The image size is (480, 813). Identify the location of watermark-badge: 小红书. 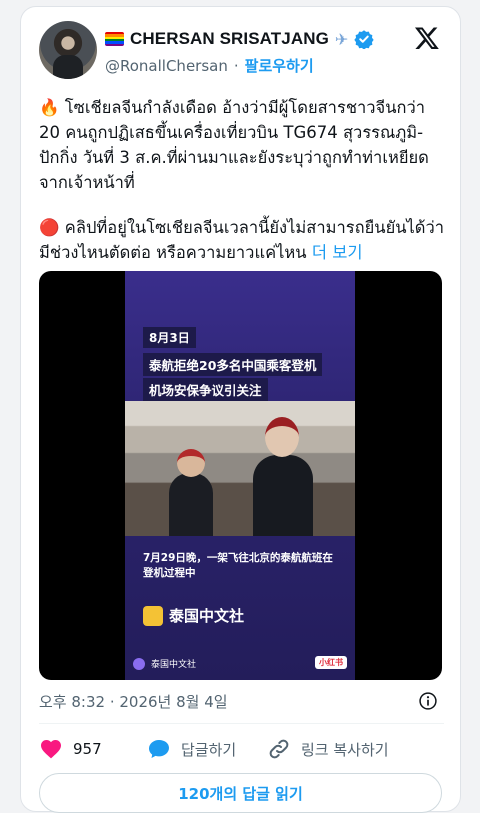
(331, 662).